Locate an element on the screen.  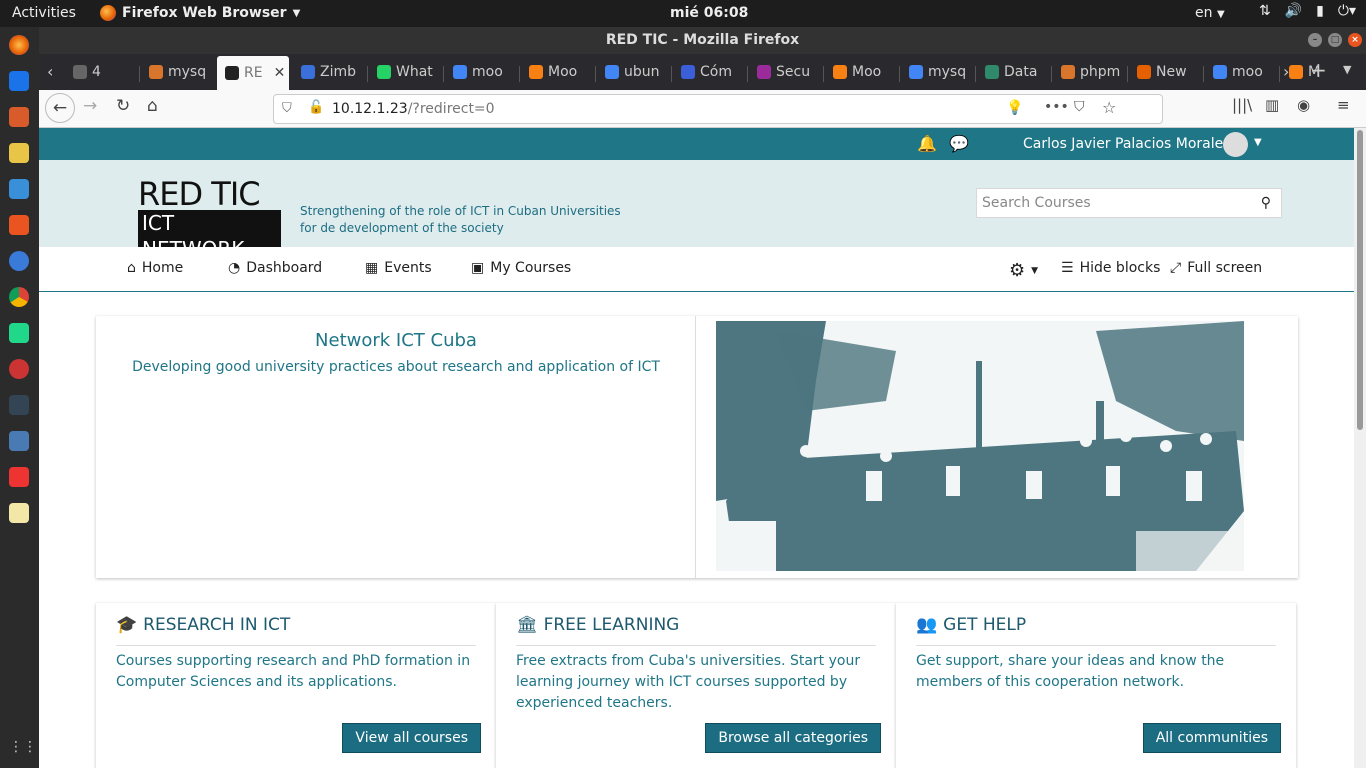
tab-list-button: ▼ is located at coordinates (1347, 69).